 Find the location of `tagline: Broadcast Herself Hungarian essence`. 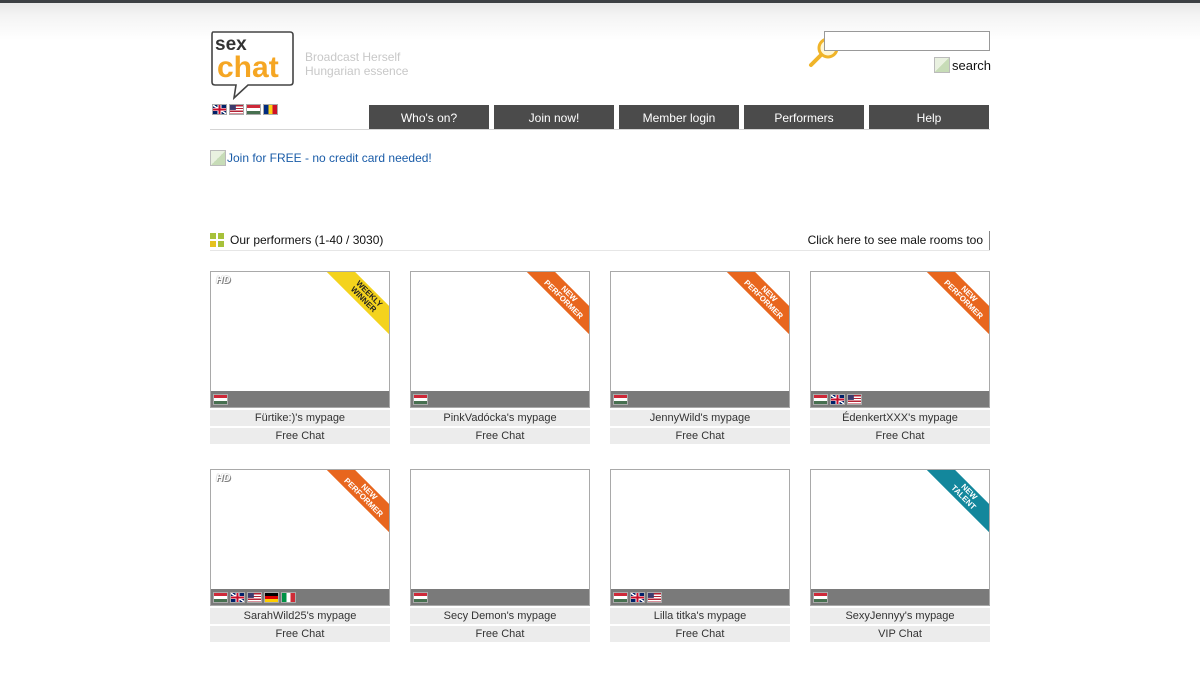

tagline: Broadcast Herself Hungarian essence is located at coordinates (356, 64).